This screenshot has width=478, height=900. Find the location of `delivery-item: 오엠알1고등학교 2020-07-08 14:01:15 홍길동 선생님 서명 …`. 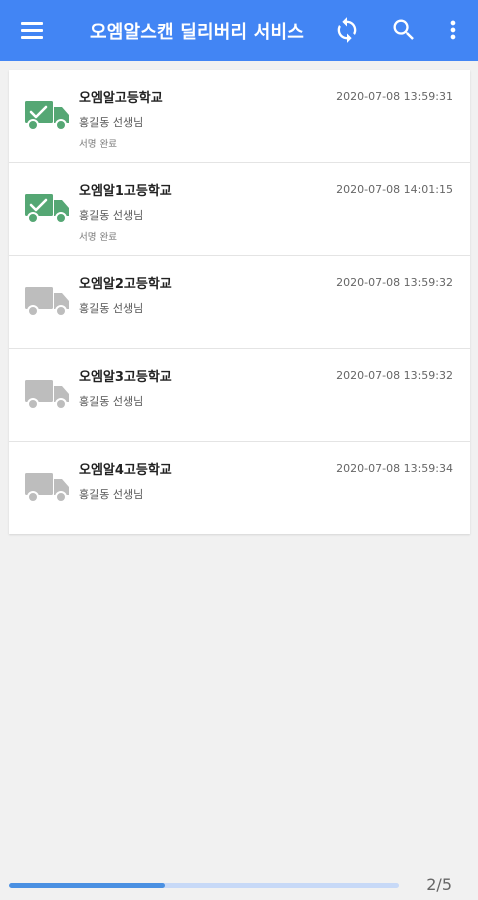

delivery-item: 오엠알1고등학교 2020-07-08 14:01:15 홍길동 선생님 서명 … is located at coordinates (239, 209).